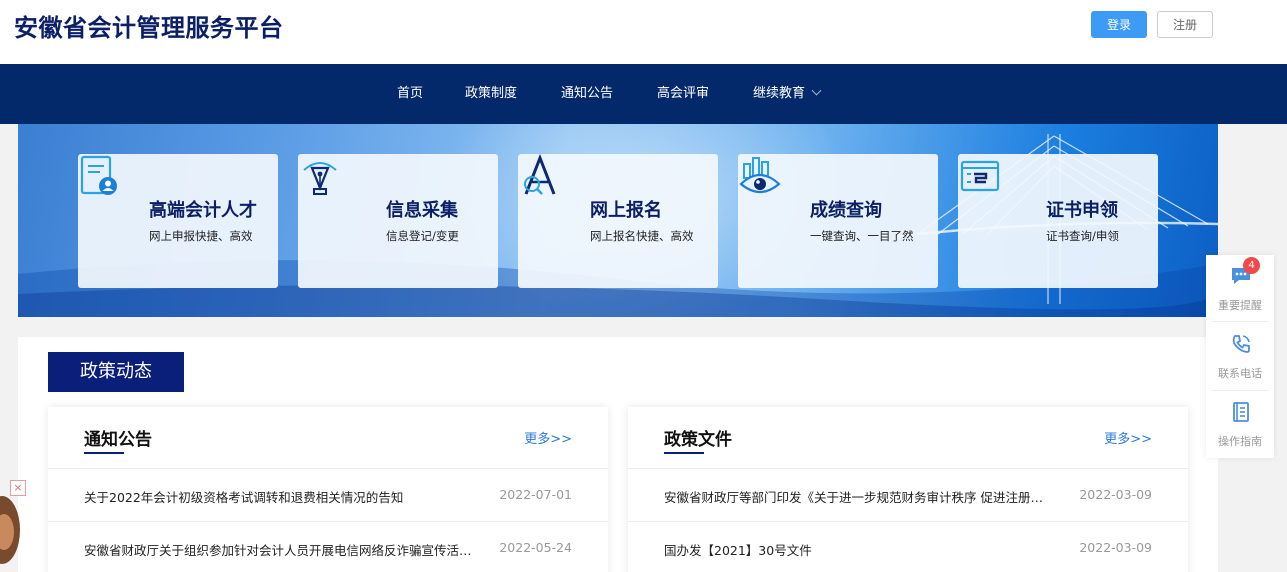 The height and width of the screenshot is (572, 1287). Describe the element at coordinates (98, 175) in the screenshot. I see `person-document-icon` at that location.